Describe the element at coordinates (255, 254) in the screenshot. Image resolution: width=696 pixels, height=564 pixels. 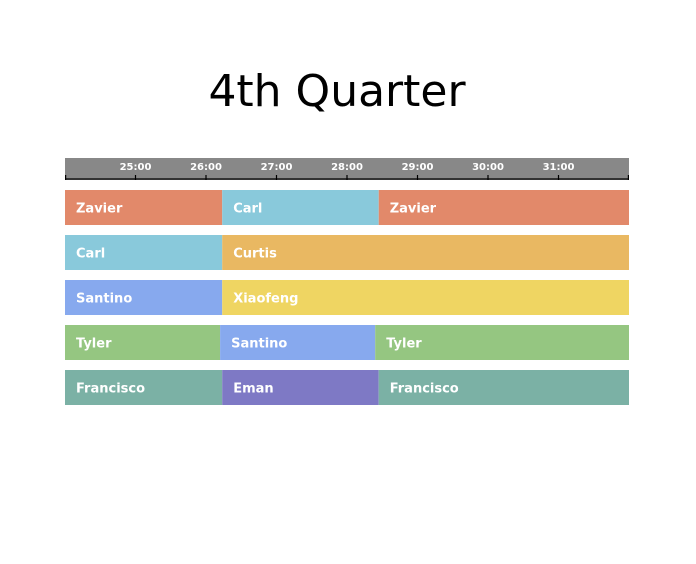
I see `shift-bar-label: Curtis` at that location.